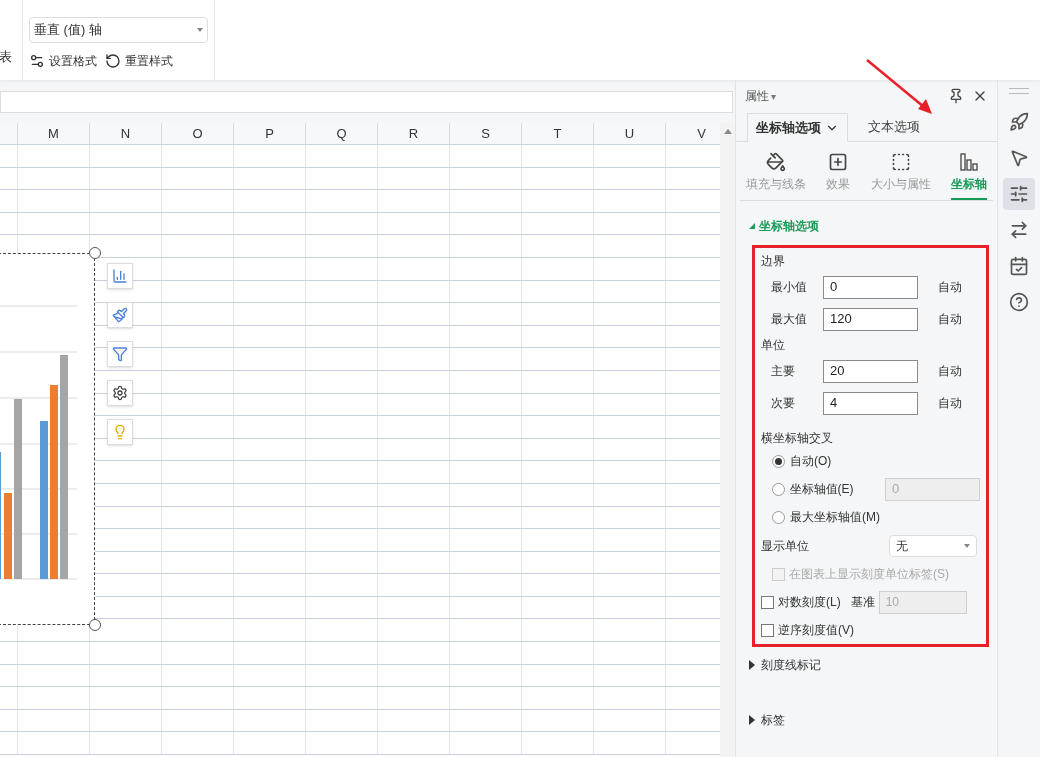 Image resolution: width=1040 pixels, height=757 pixels. Describe the element at coordinates (870, 319) in the screenshot. I see `number-field: 120` at that location.